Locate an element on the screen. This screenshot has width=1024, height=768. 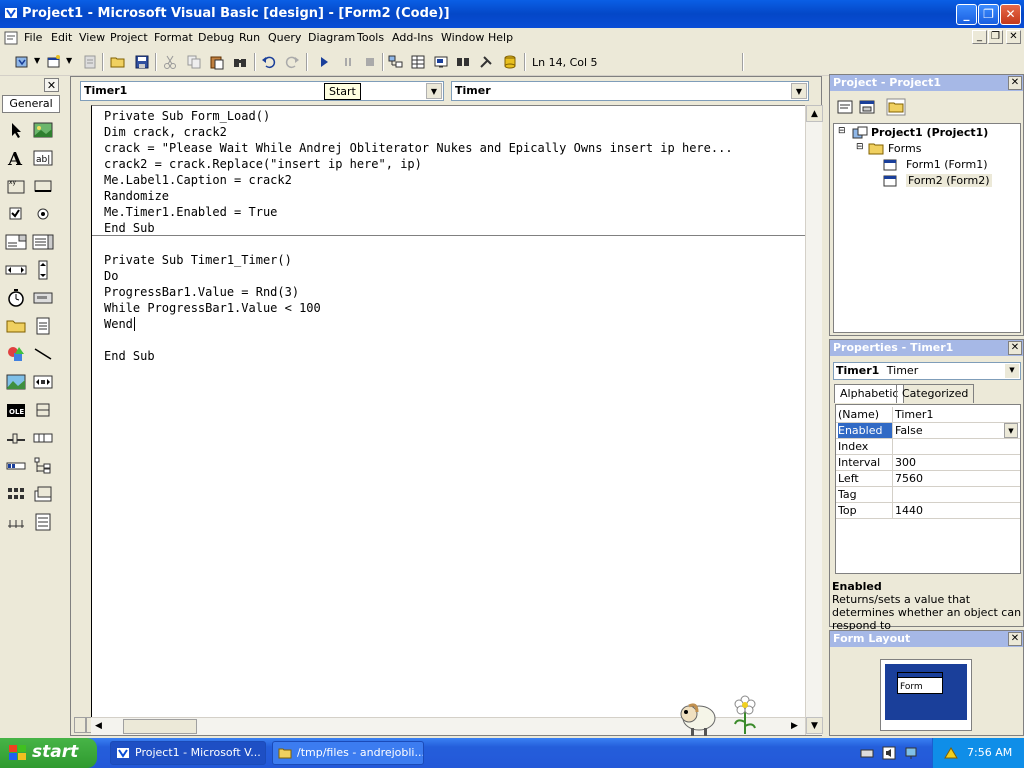
mdi-restore-button: ❐ is located at coordinates (995, 37).